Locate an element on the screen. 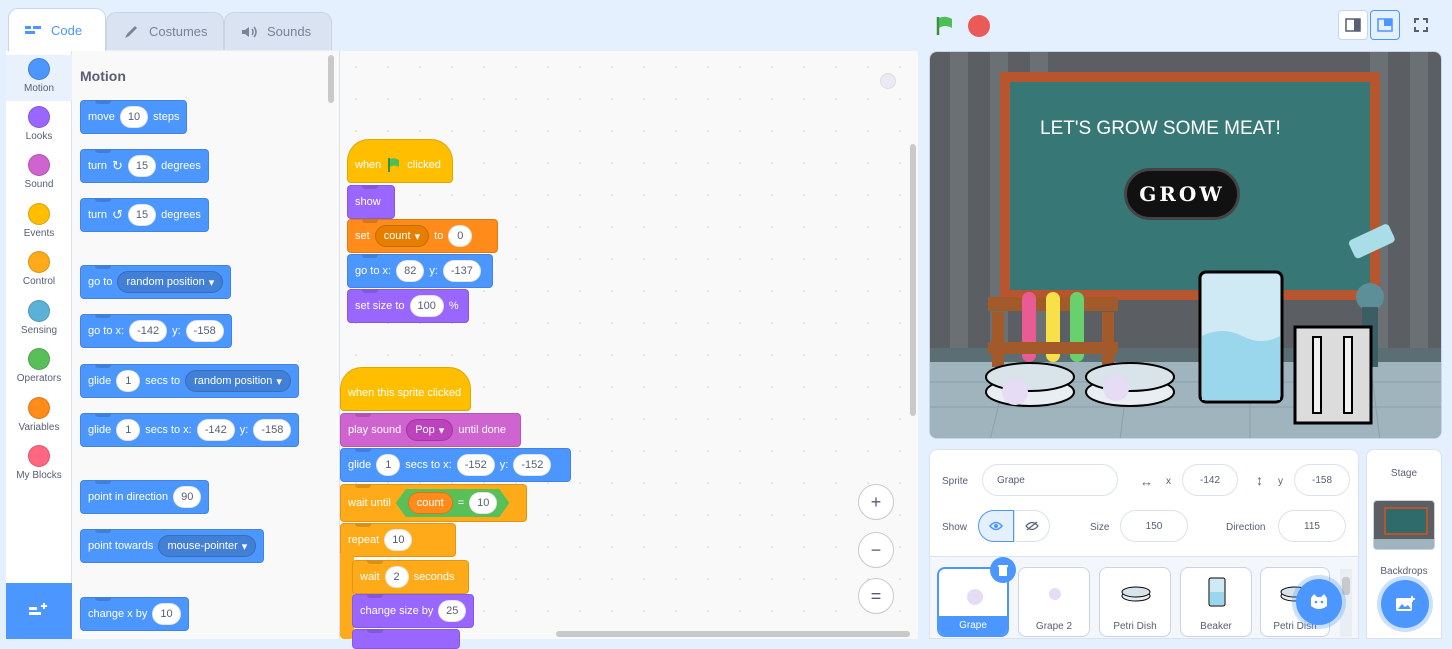 This screenshot has width=1452, height=649. block-repeat: repeat 10 is located at coordinates (398, 540).